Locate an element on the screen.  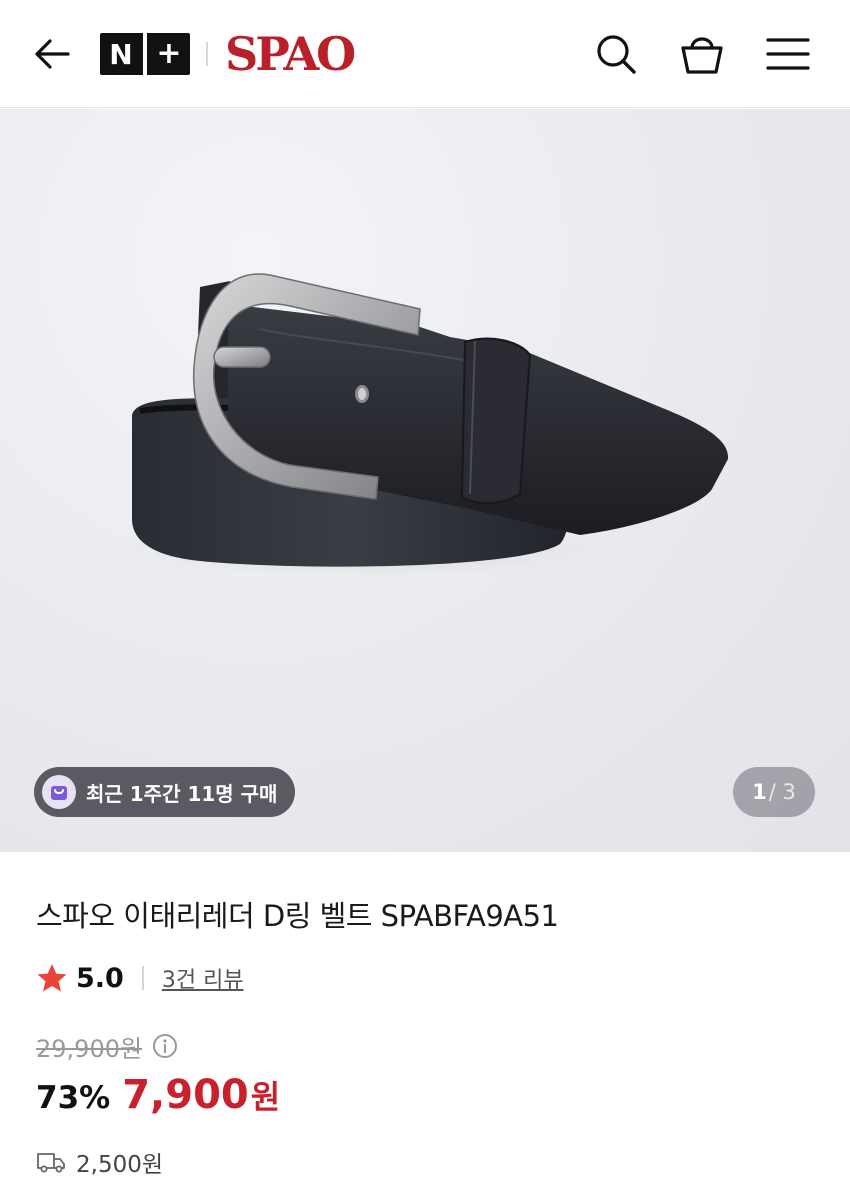
search-button is located at coordinates (616, 54).